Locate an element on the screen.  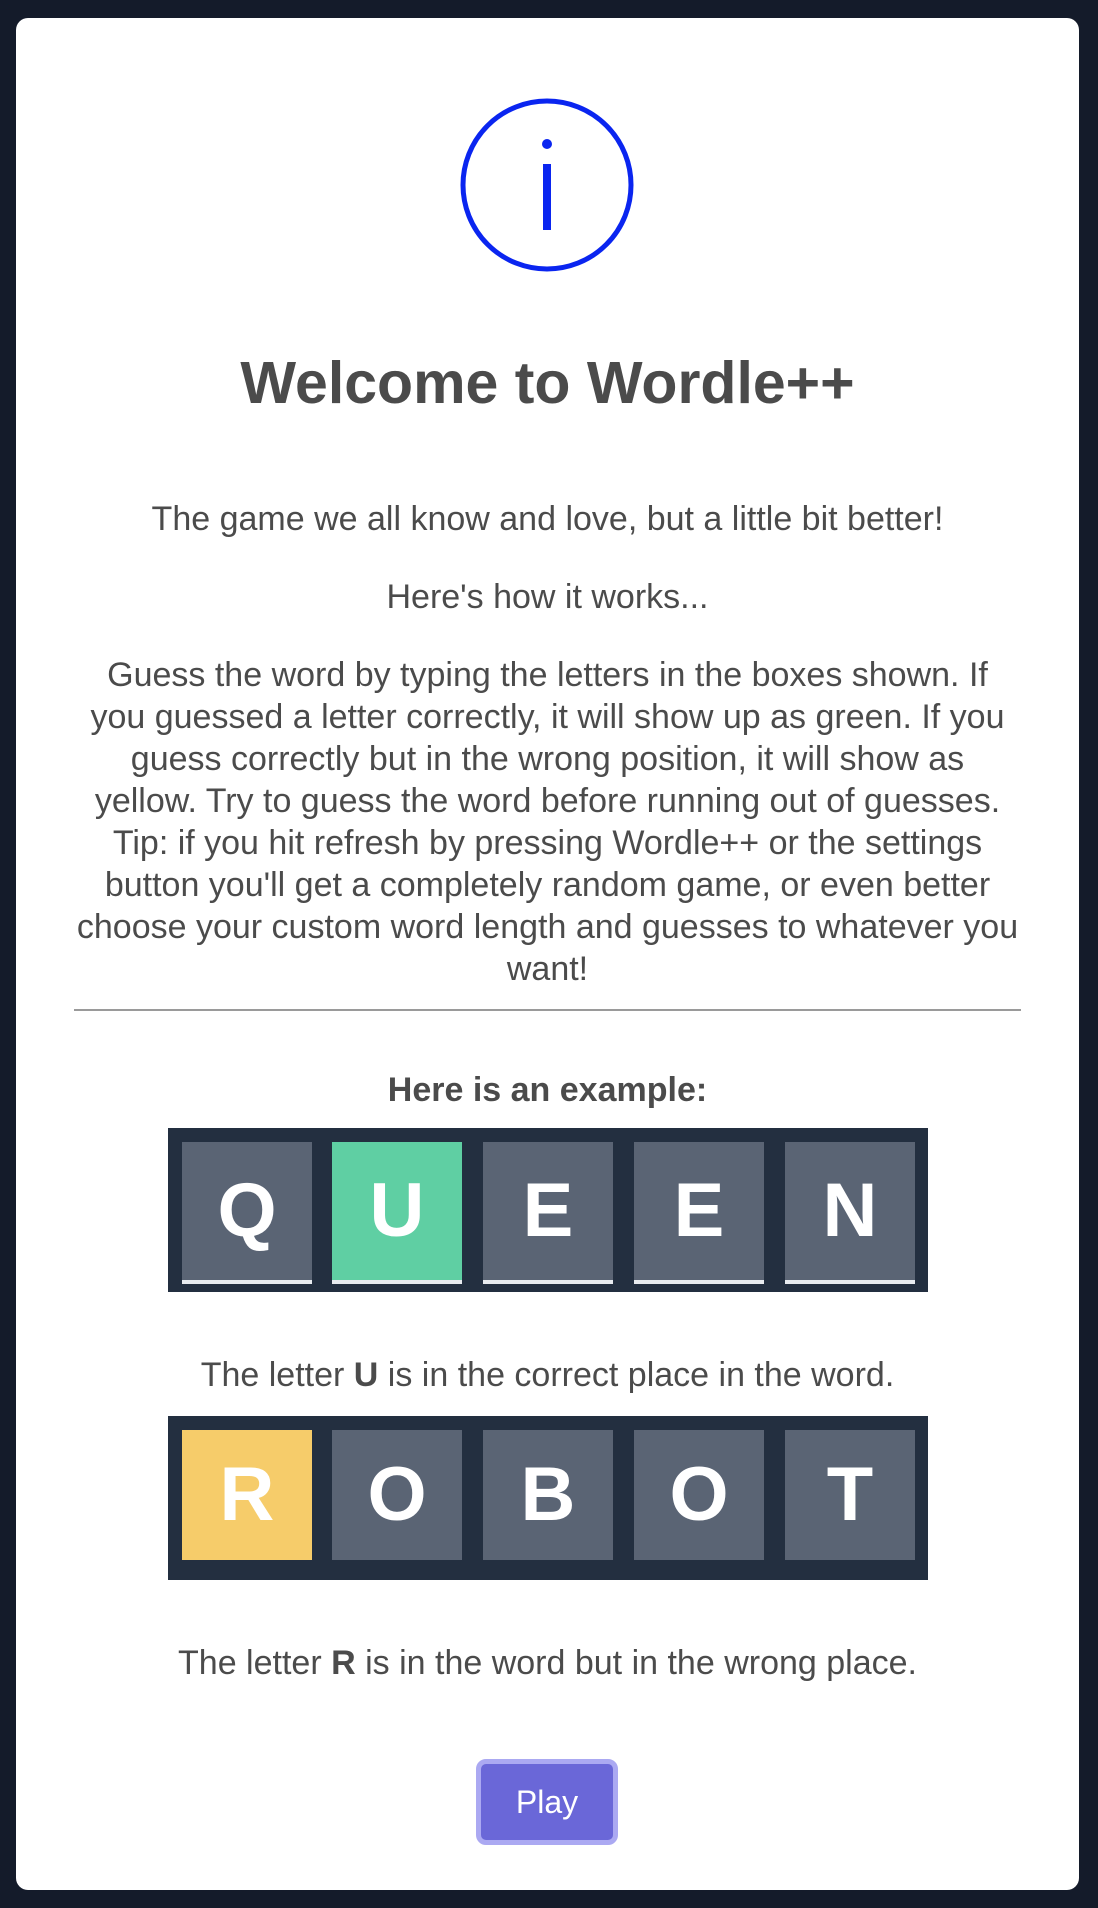
info-icon is located at coordinates (547, 185).